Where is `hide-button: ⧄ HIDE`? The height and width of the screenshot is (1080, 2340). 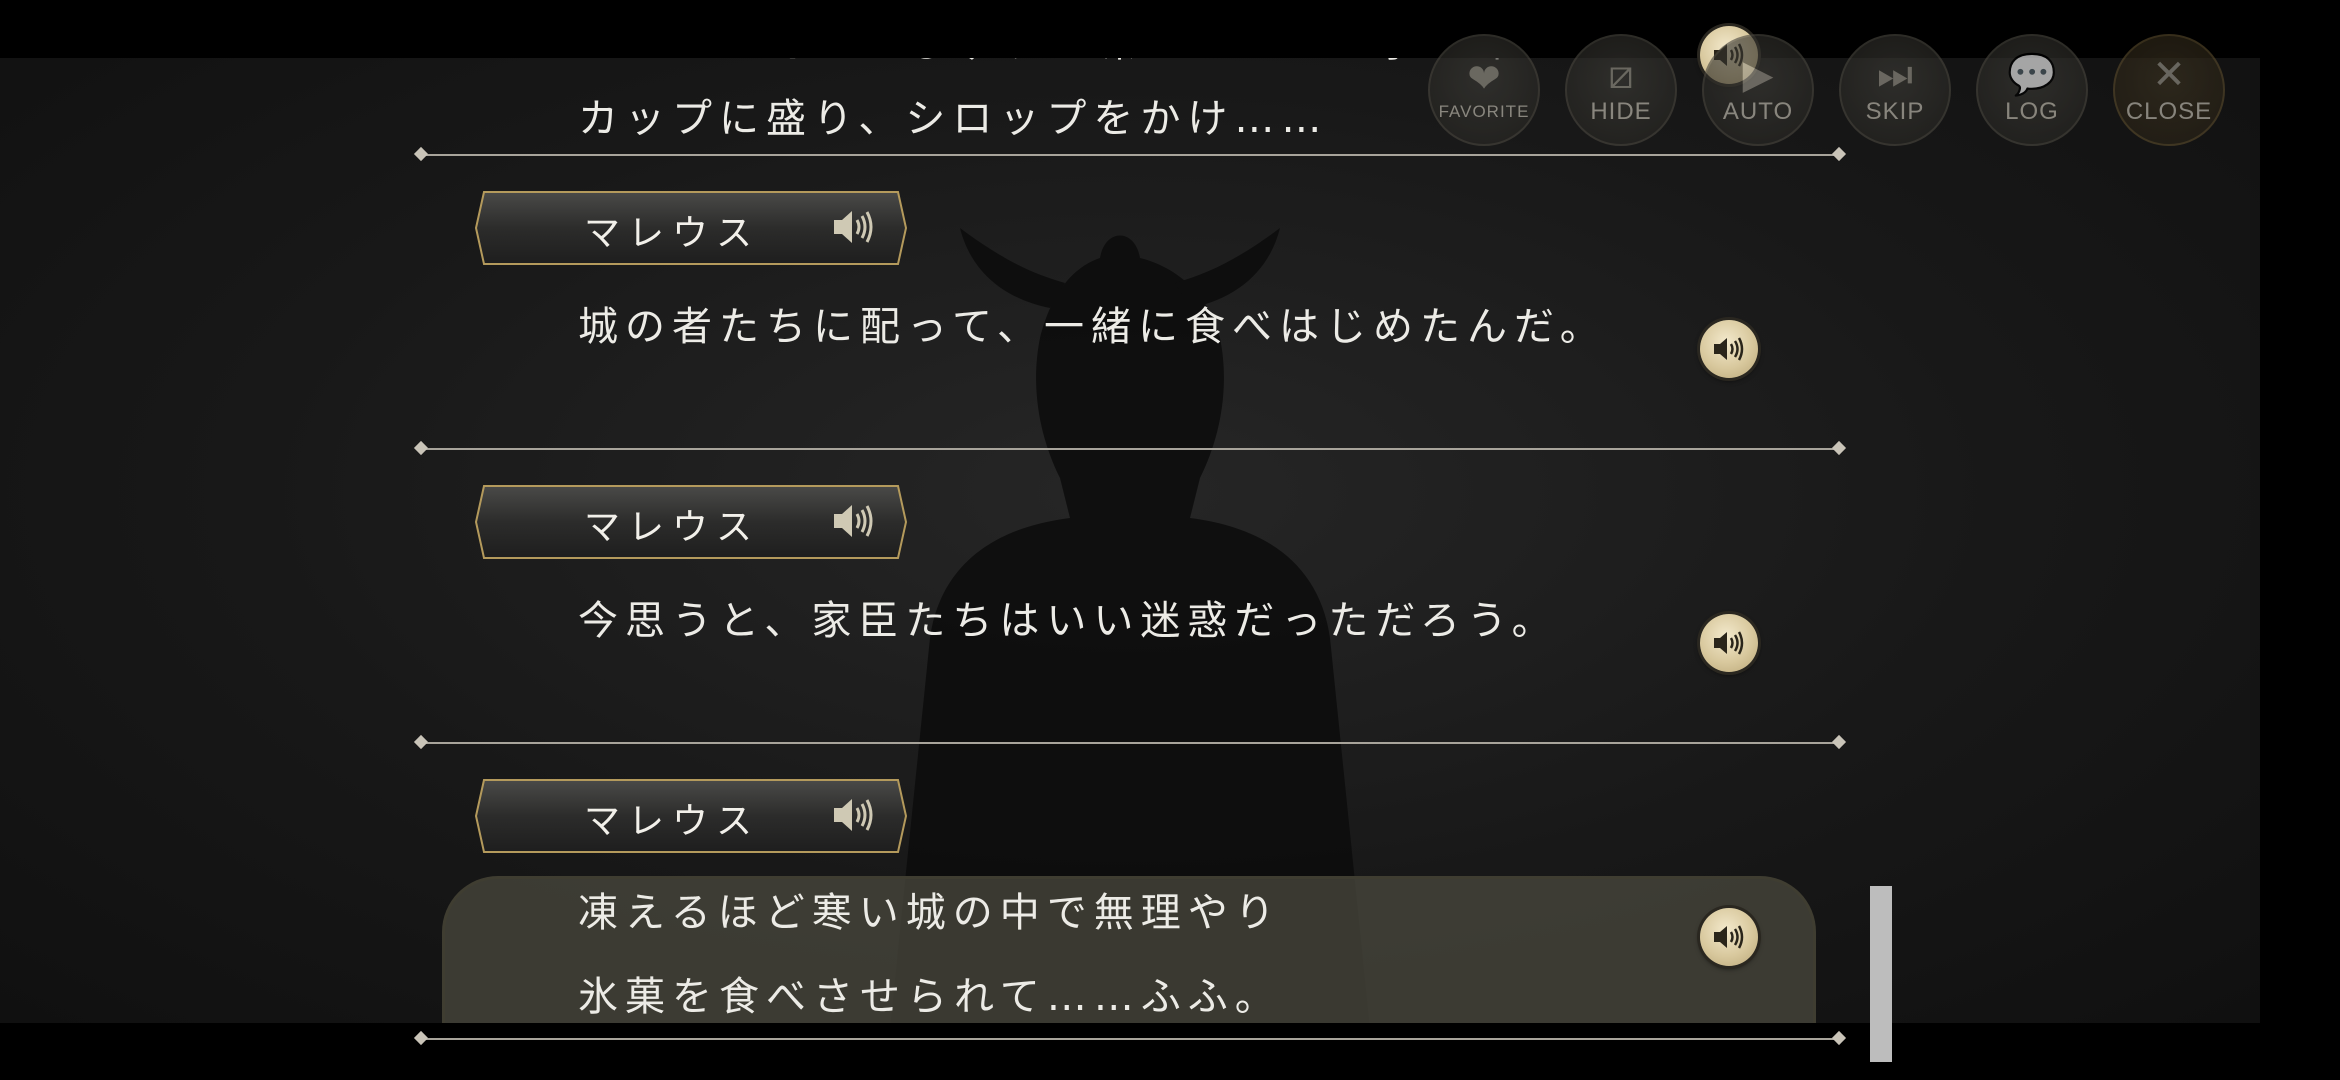 hide-button: ⧄ HIDE is located at coordinates (1621, 90).